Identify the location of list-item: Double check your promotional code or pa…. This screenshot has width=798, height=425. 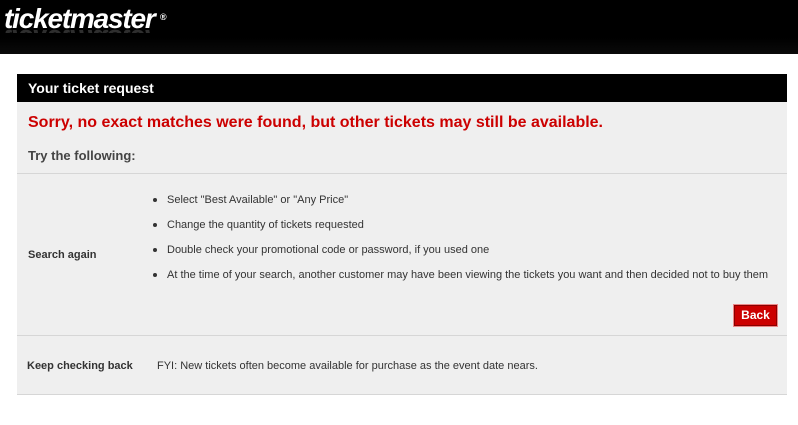
(459, 256).